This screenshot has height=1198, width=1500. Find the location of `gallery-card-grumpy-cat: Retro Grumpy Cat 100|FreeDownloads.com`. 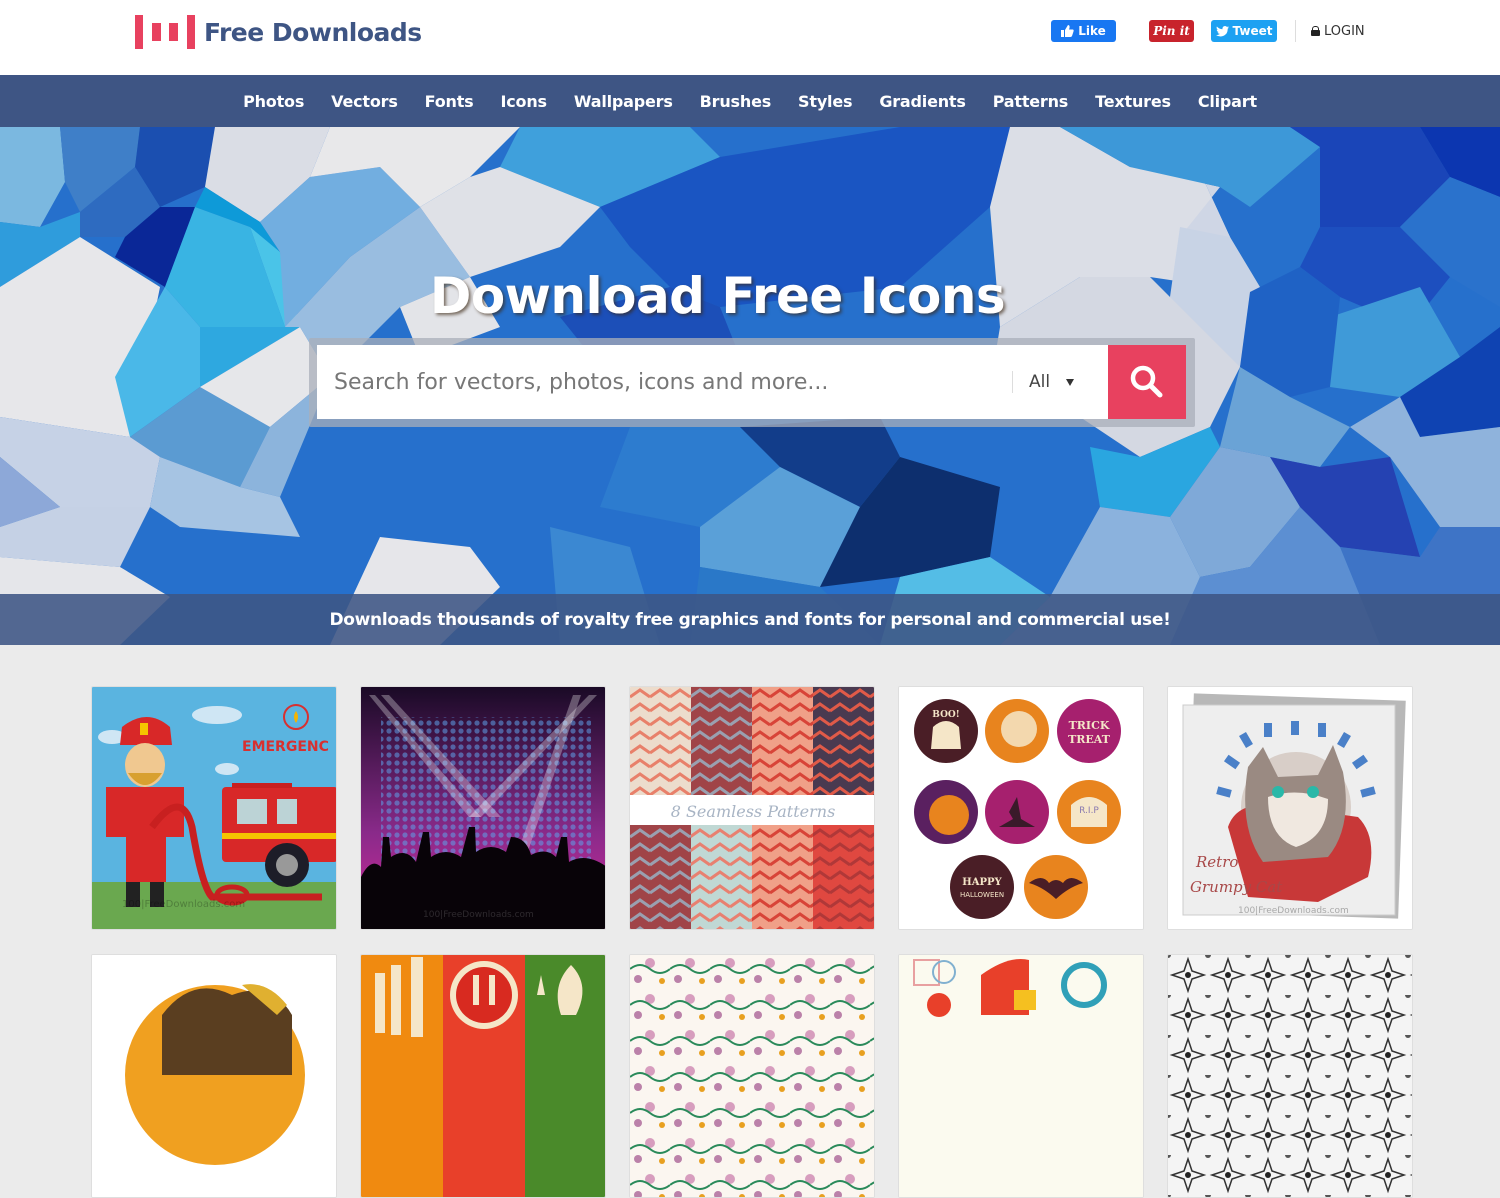

gallery-card-grumpy-cat: Retro Grumpy Cat 100|FreeDownloads.com is located at coordinates (1290, 808).